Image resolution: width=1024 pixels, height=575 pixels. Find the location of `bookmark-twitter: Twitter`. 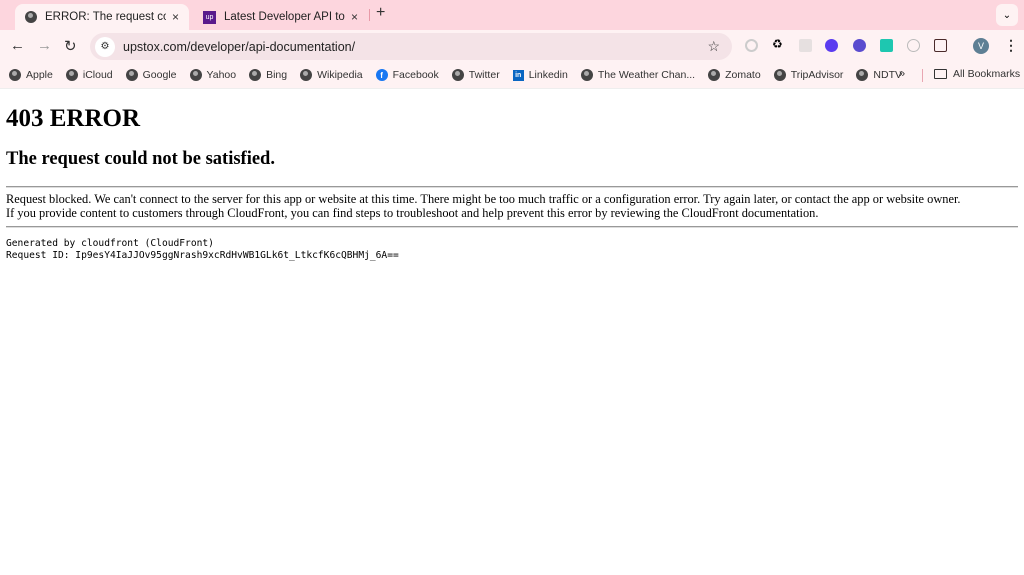

bookmark-twitter: Twitter is located at coordinates (475, 75).